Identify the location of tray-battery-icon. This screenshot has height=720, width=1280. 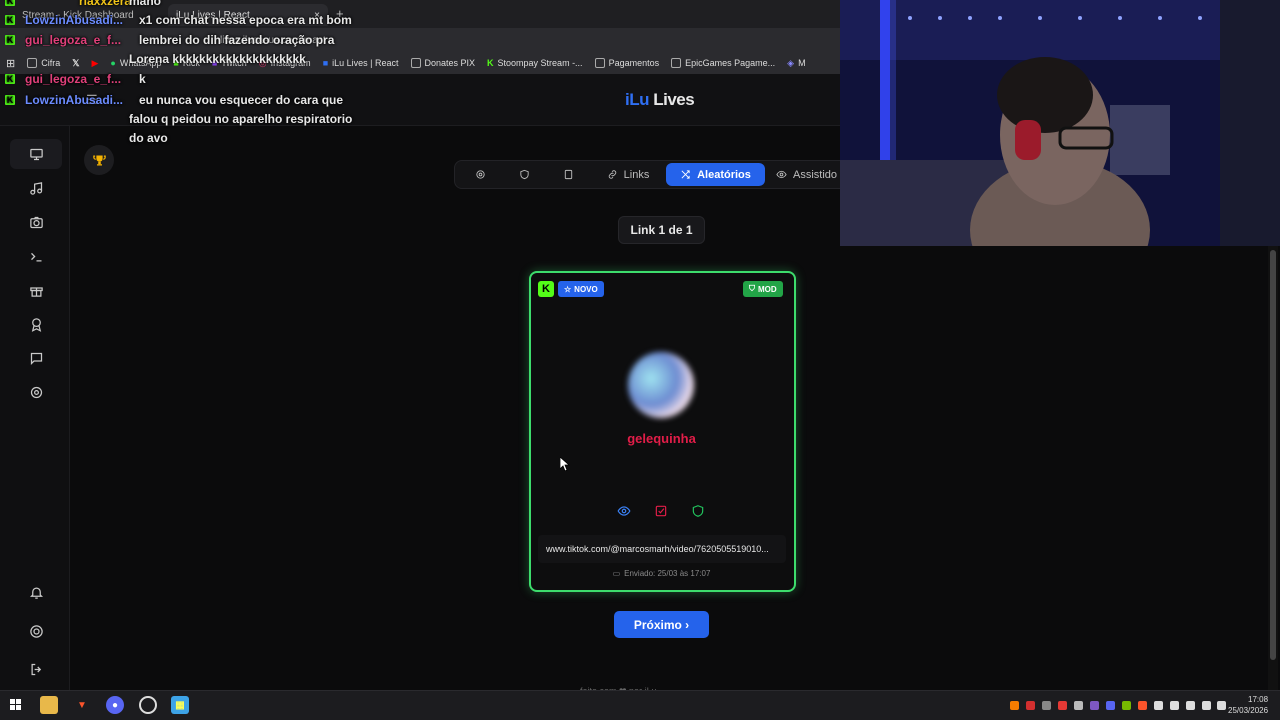
(1158, 705).